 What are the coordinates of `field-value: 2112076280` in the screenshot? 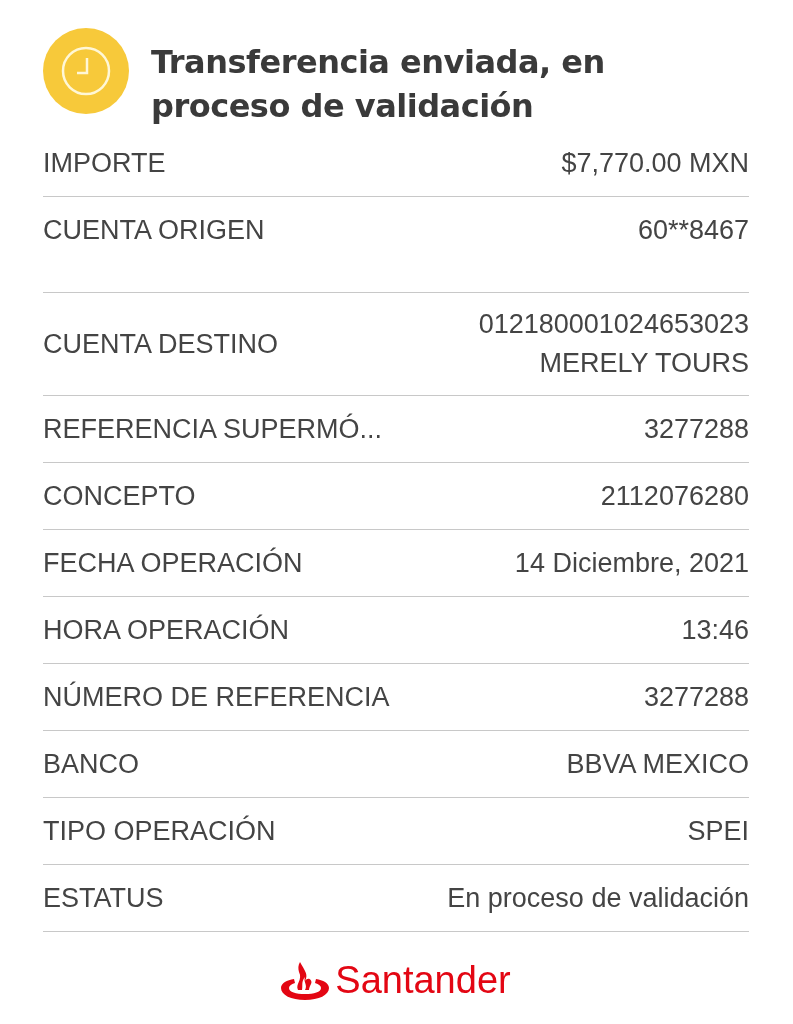 It's located at (674, 496).